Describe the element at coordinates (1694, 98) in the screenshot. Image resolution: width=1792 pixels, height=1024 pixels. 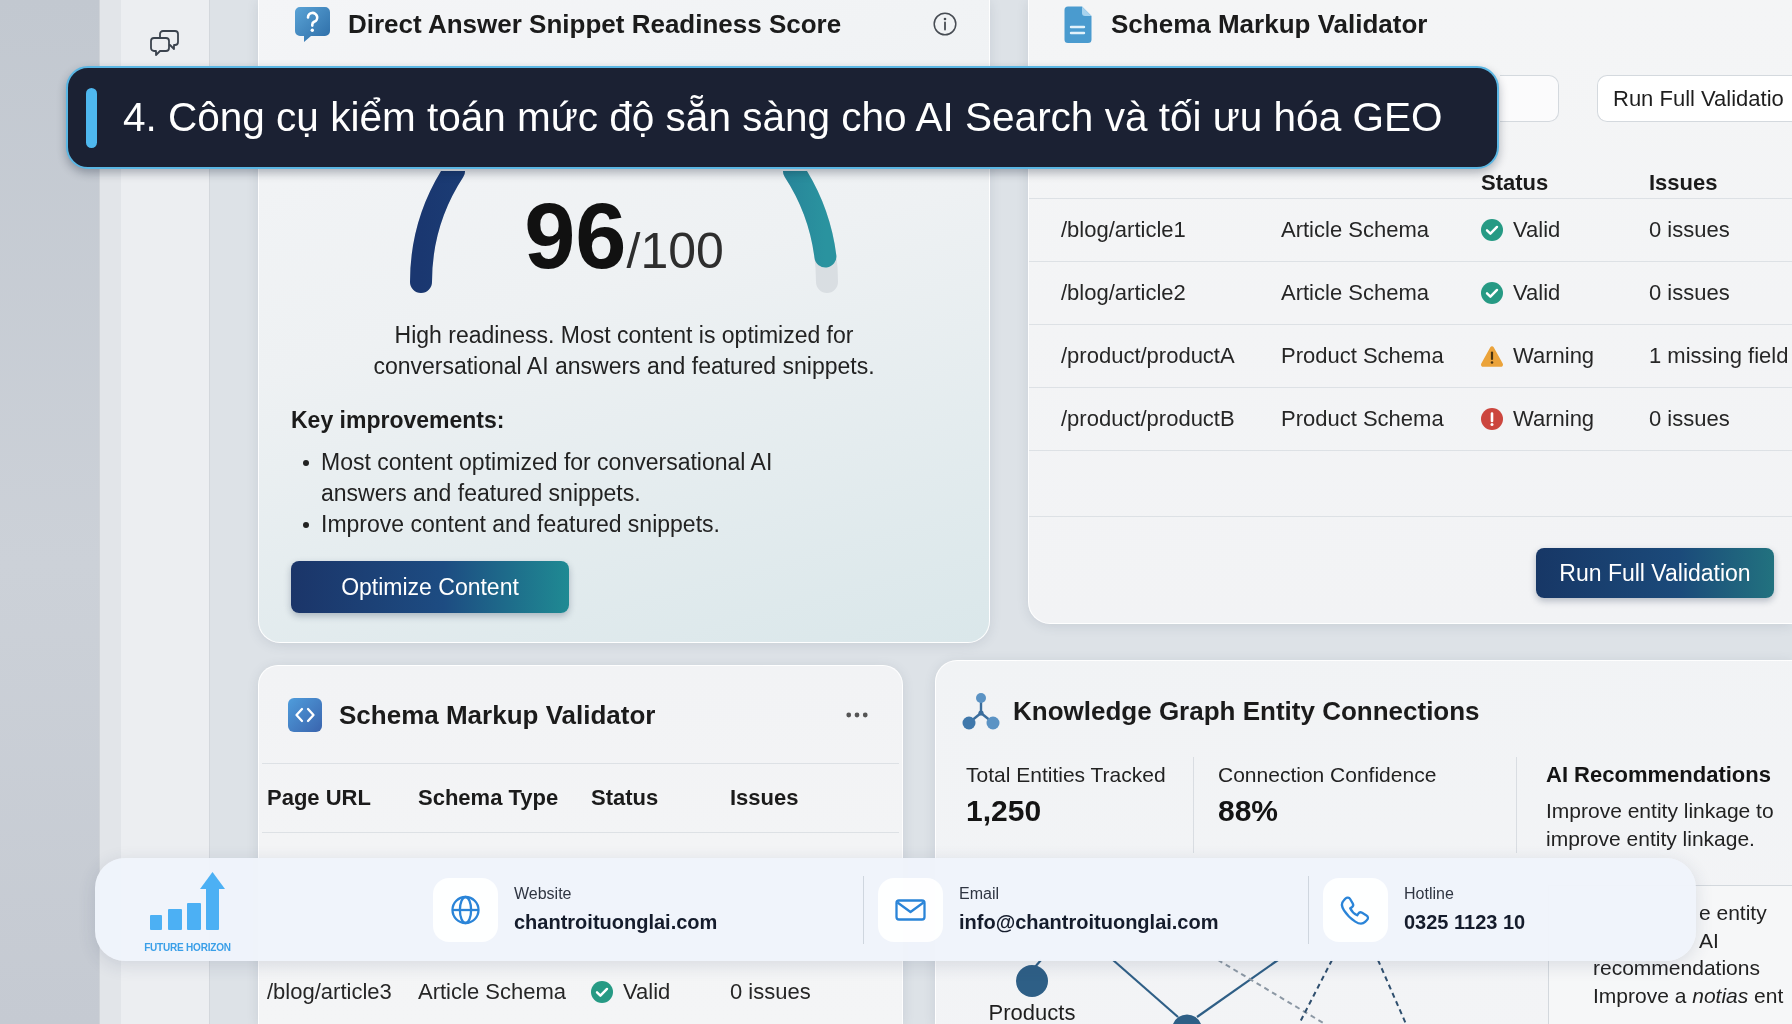
I see `run-validation-button: Run Full Validatio` at that location.